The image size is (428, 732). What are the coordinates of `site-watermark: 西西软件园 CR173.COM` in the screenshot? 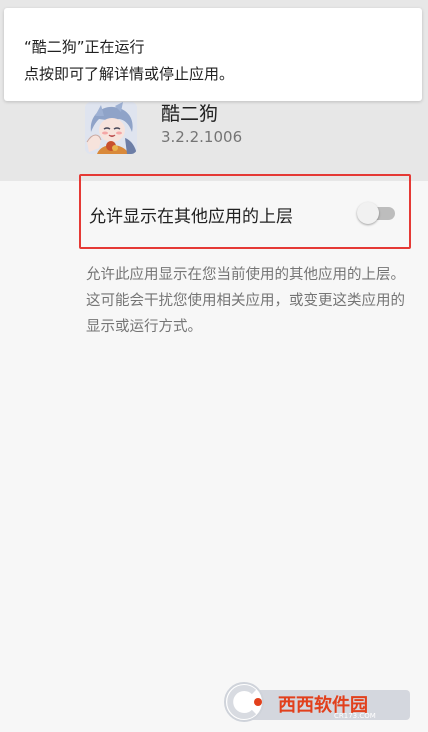 It's located at (322, 700).